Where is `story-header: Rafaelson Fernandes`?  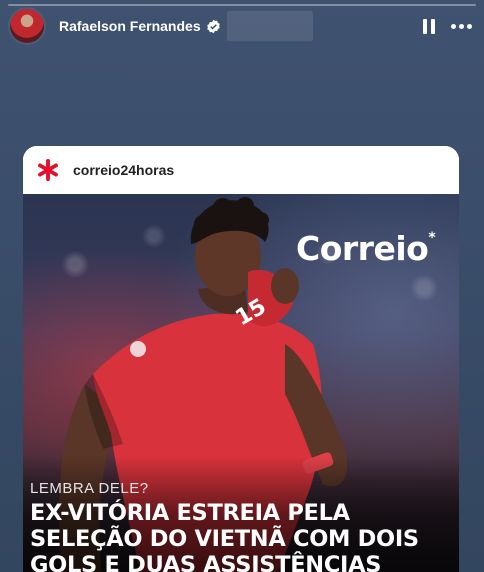 story-header: Rafaelson Fernandes is located at coordinates (242, 26).